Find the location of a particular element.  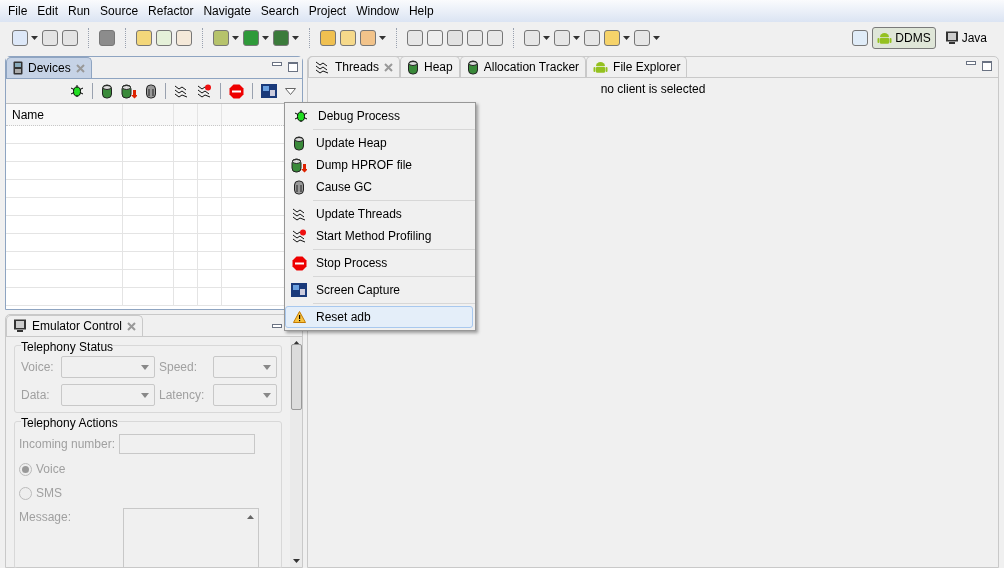

menu-item: Source is located at coordinates (119, 11).